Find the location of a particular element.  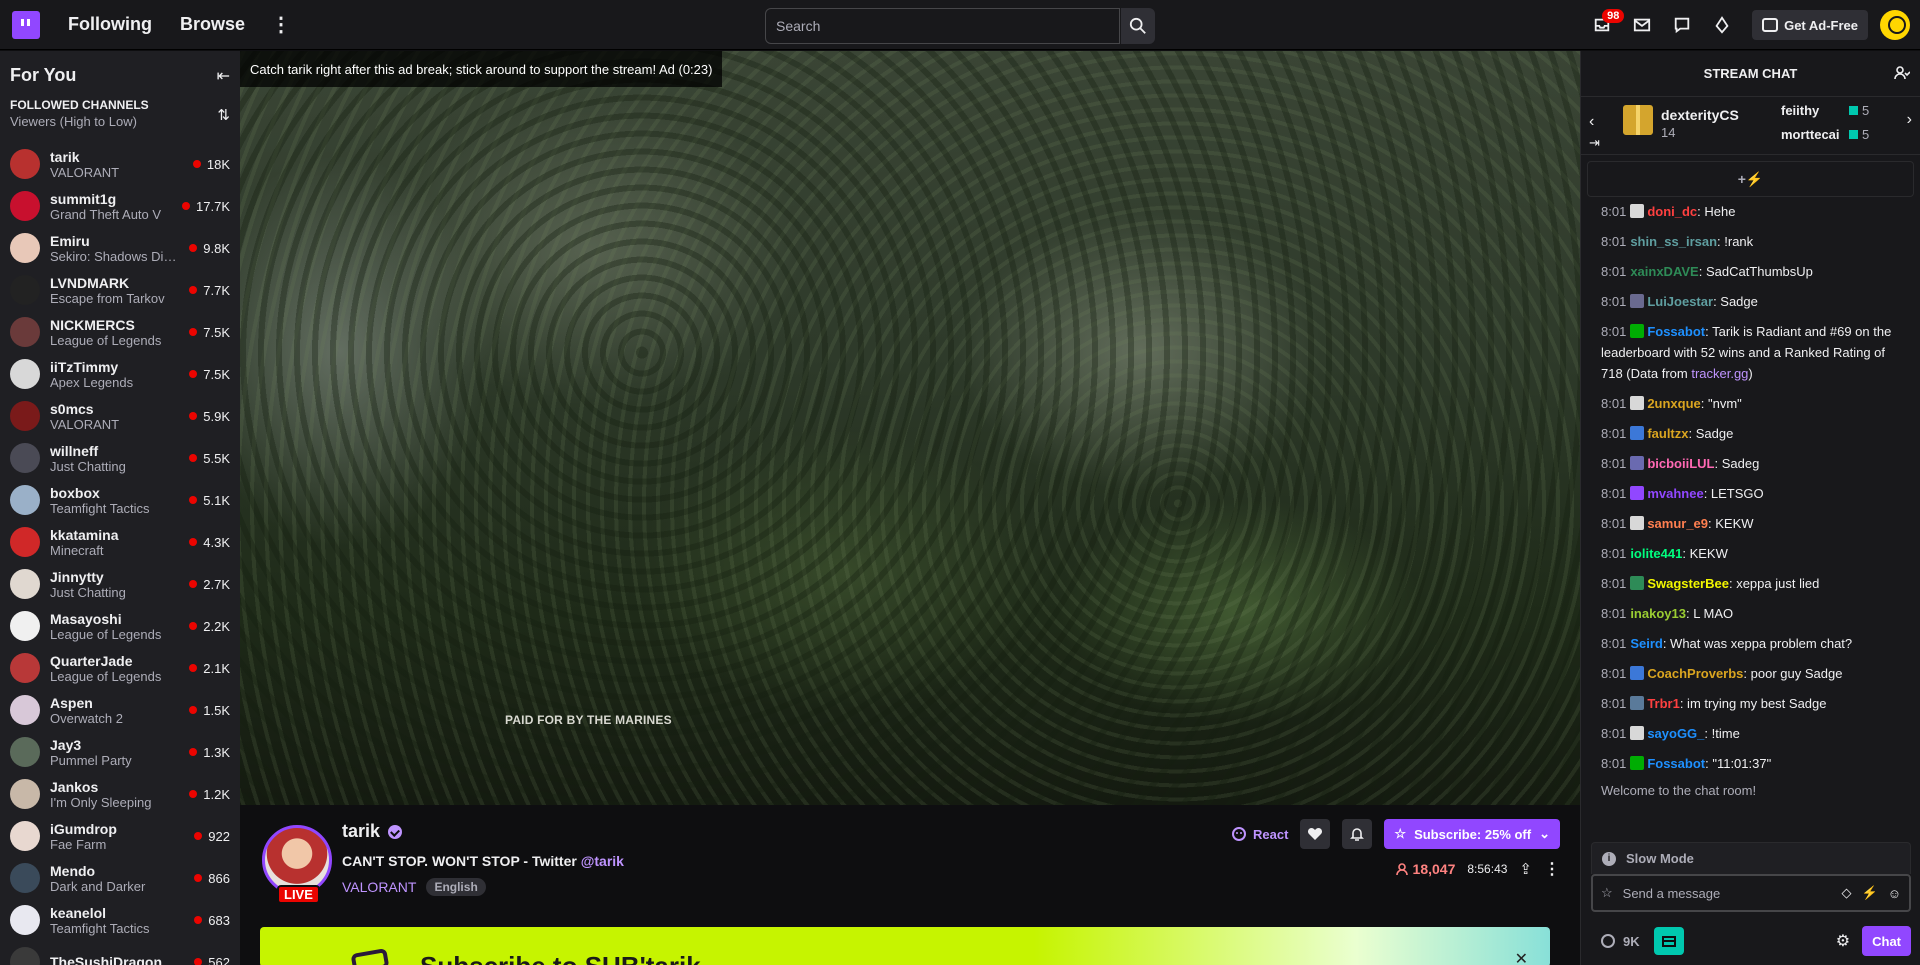

sub-promo-banner: Subscribe to SUB'tarik ✕ is located at coordinates (905, 946).